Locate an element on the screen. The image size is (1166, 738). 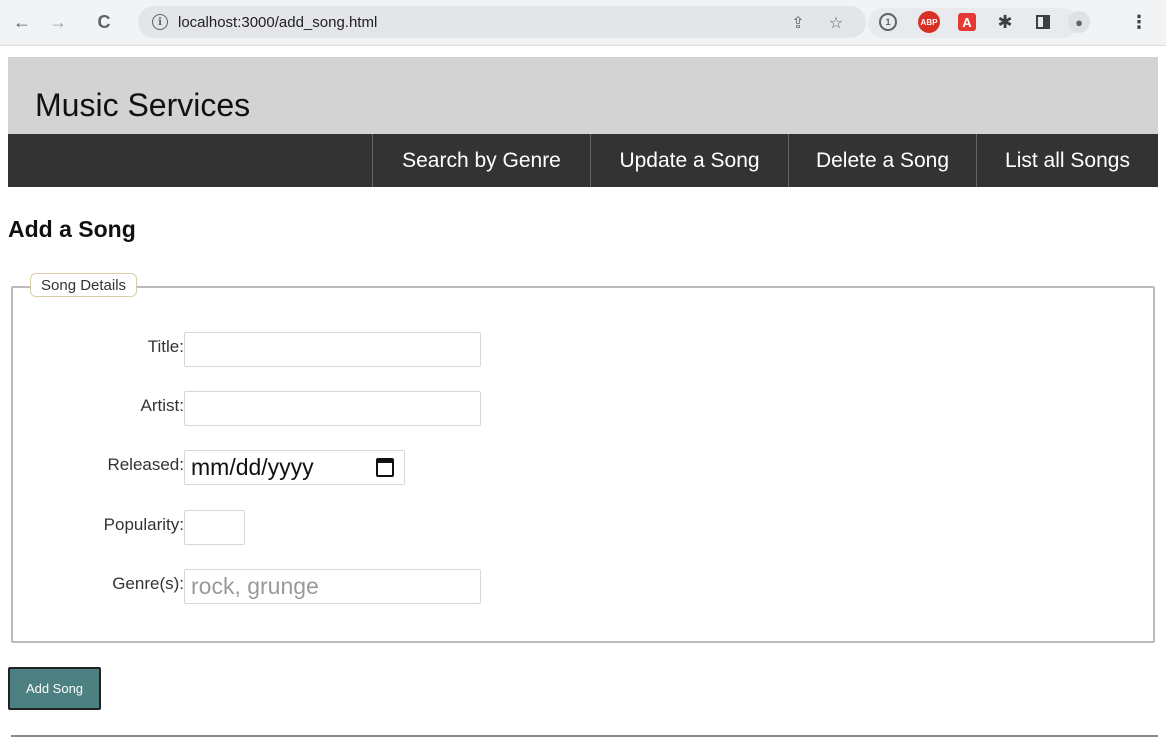
pdf-extension-icon: A is located at coordinates (967, 22).